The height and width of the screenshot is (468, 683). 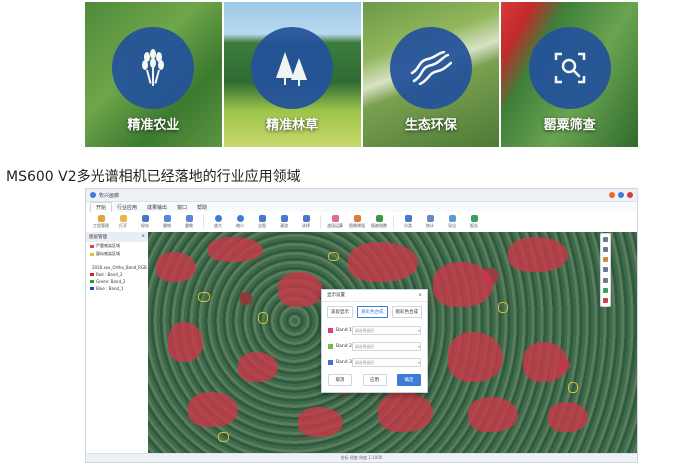 What do you see at coordinates (569, 125) in the screenshot?
I see `tile-label: 罂粟筛查` at bounding box center [569, 125].